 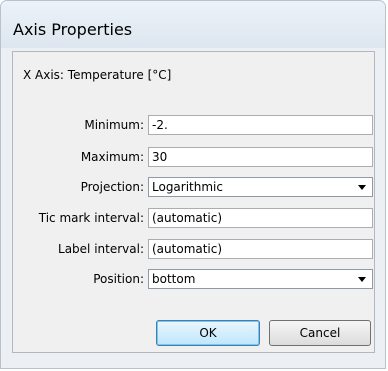 I want to click on position-select: bottom, so click(x=260, y=279).